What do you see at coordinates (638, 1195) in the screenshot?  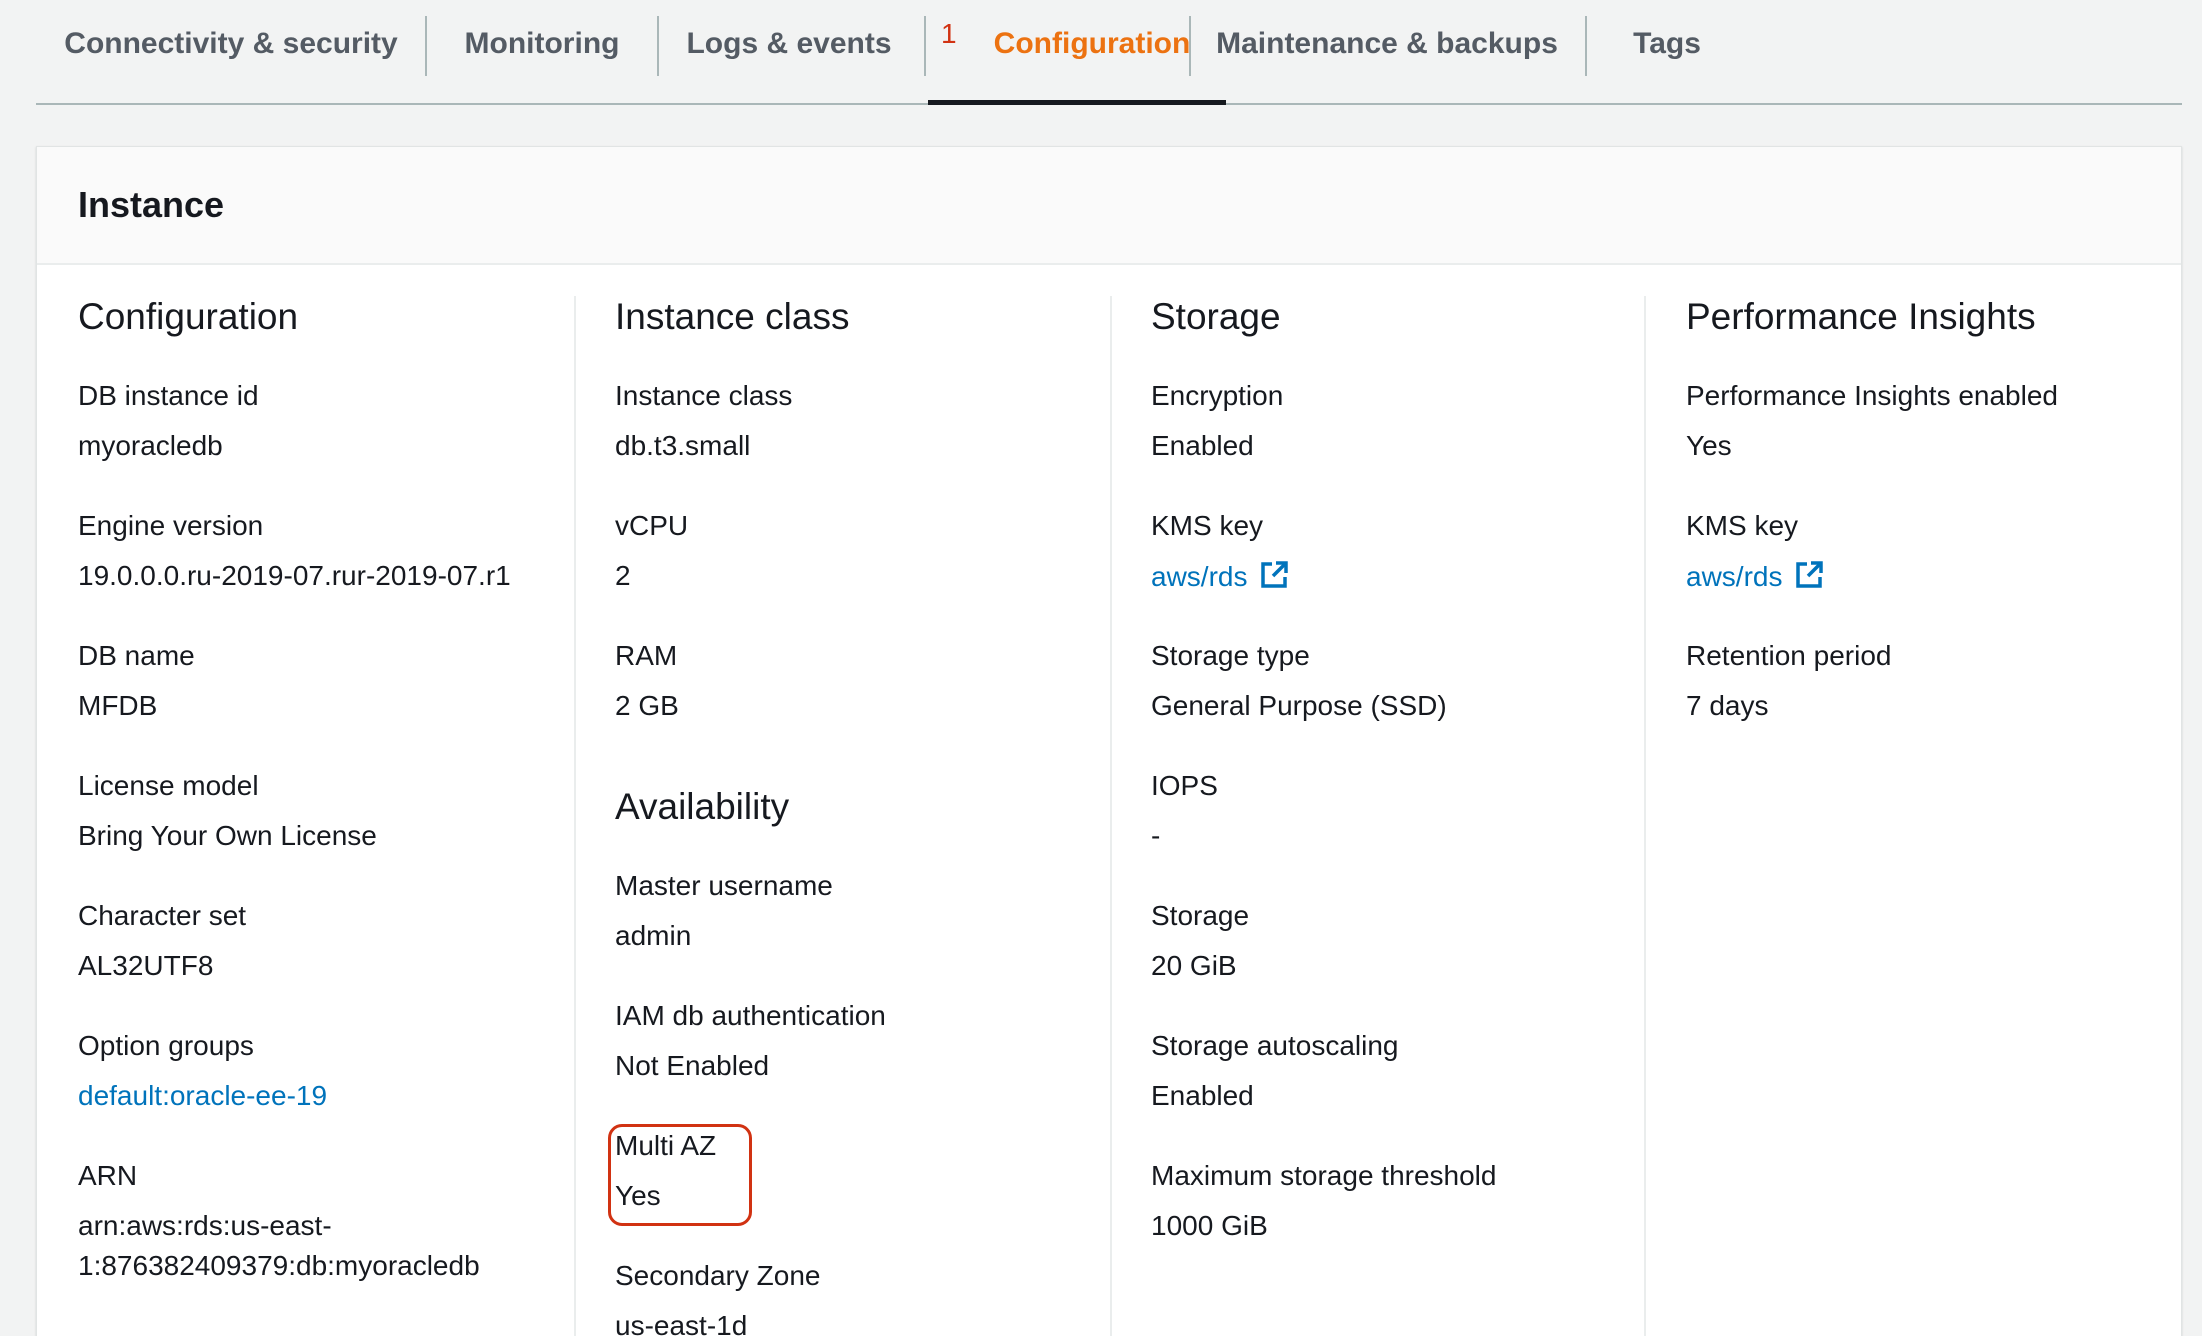 I see `multi-az-value: Yes` at bounding box center [638, 1195].